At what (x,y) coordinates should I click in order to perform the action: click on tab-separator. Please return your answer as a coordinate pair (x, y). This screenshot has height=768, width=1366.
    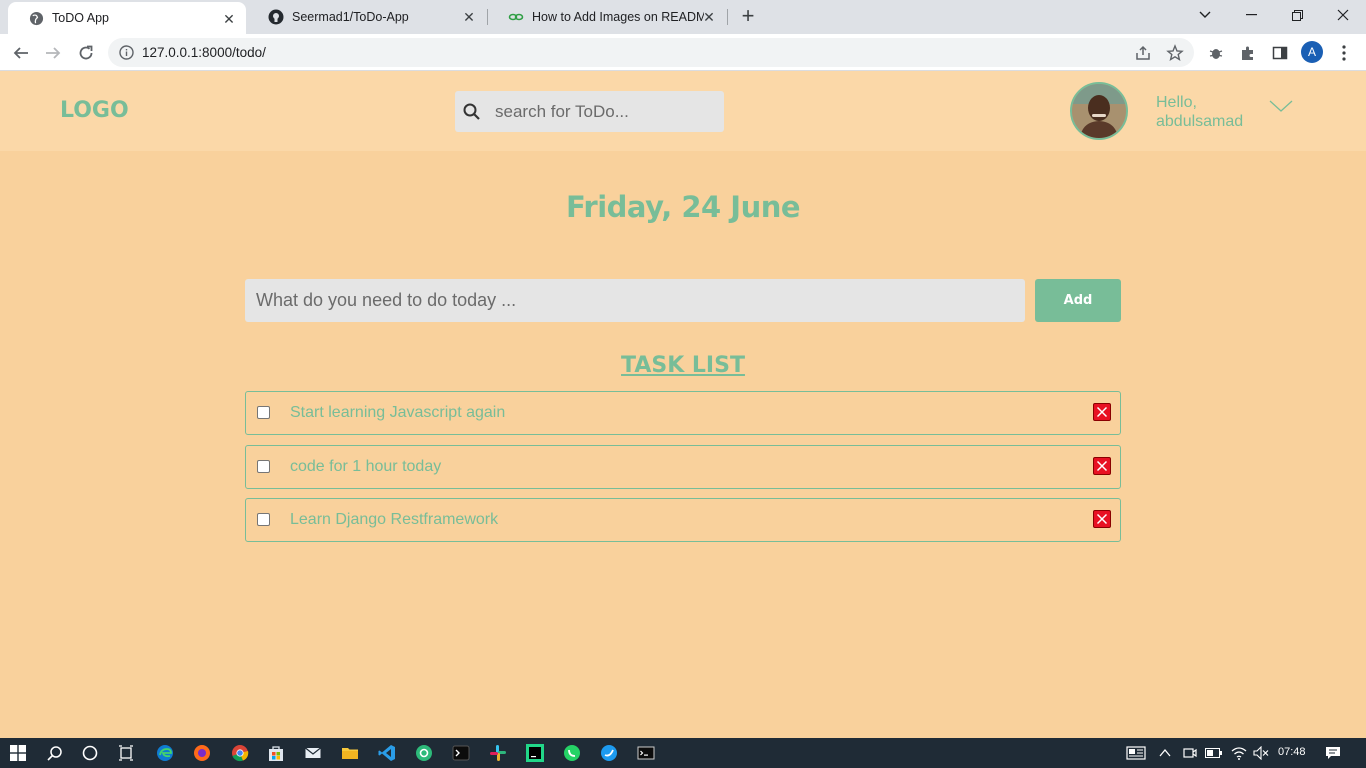
    Looking at the image, I should click on (727, 17).